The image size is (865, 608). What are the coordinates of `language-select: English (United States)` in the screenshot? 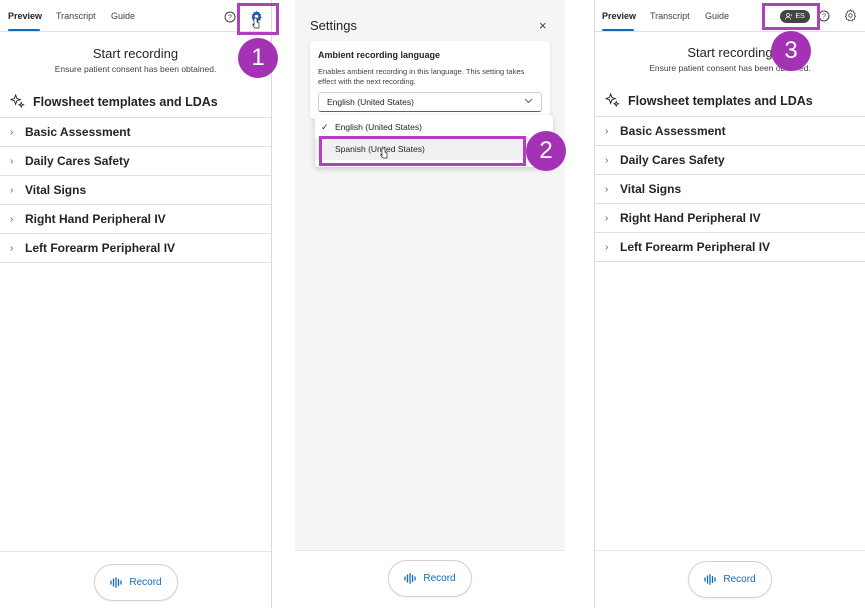 It's located at (430, 102).